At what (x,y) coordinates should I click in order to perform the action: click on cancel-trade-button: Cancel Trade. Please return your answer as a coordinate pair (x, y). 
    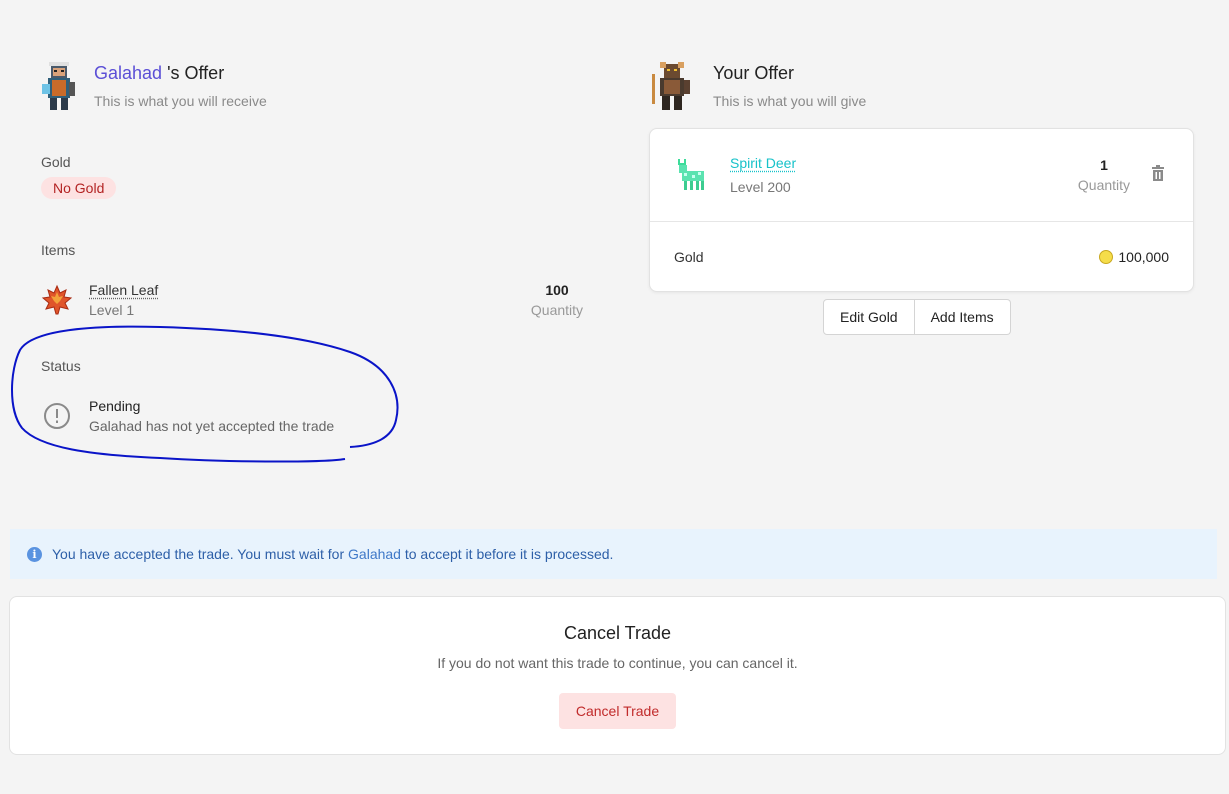
    Looking at the image, I should click on (617, 711).